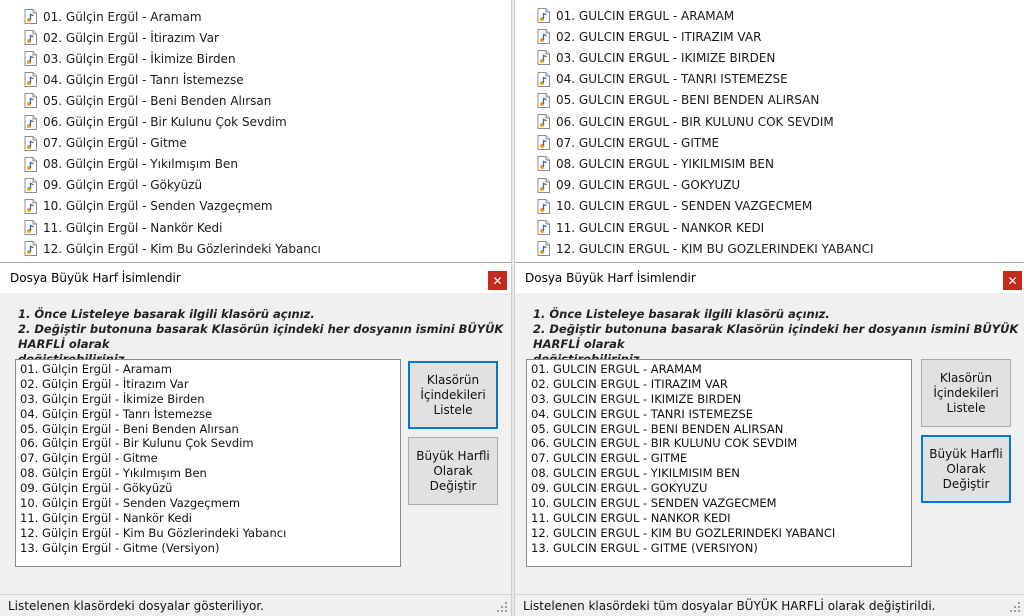 Image resolution: width=1024 pixels, height=616 pixels. I want to click on uppercase-rename-button-label: Büyük Harfli Olarak Değiştir, so click(453, 470).